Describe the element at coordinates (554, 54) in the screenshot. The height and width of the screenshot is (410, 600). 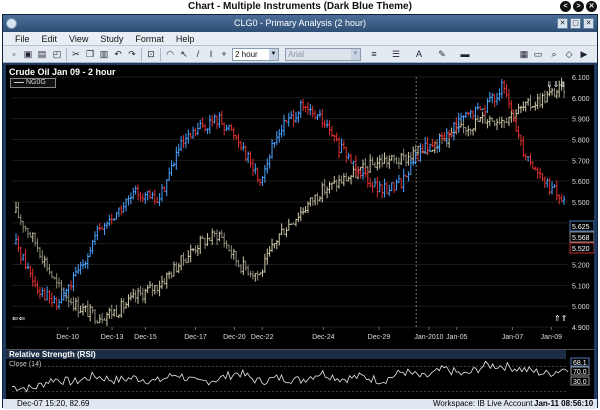
I see `zoom-chart-icon: ⌕` at that location.